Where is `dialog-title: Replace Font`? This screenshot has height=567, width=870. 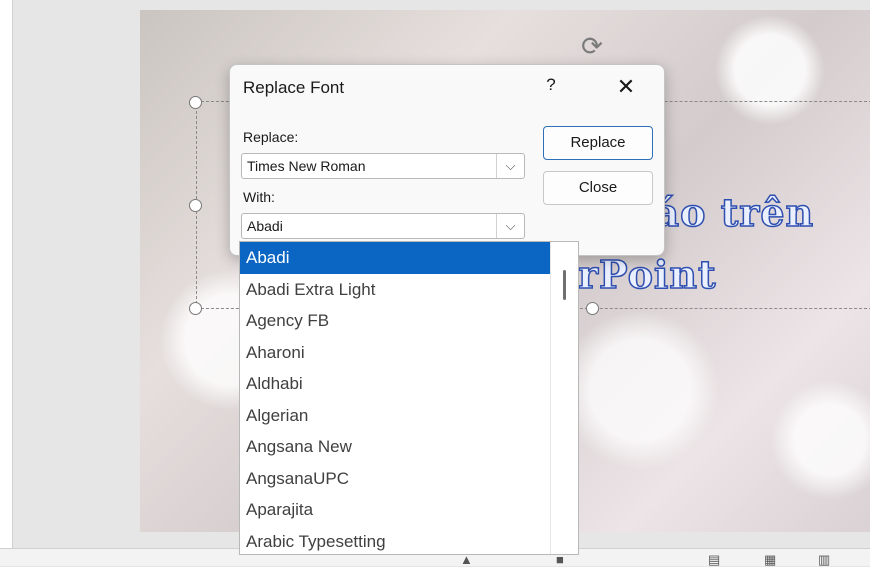 dialog-title: Replace Font is located at coordinates (294, 87).